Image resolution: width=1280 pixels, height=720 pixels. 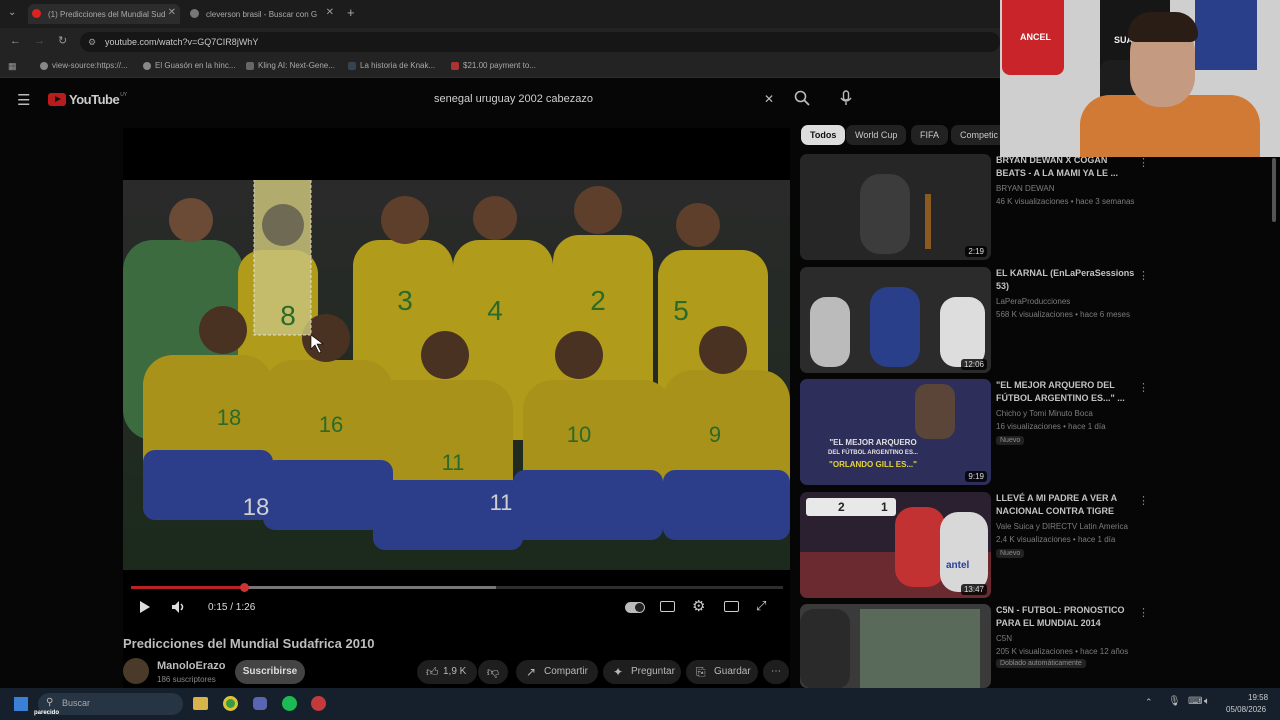 I want to click on microphone-icon, so click(x=846, y=98).